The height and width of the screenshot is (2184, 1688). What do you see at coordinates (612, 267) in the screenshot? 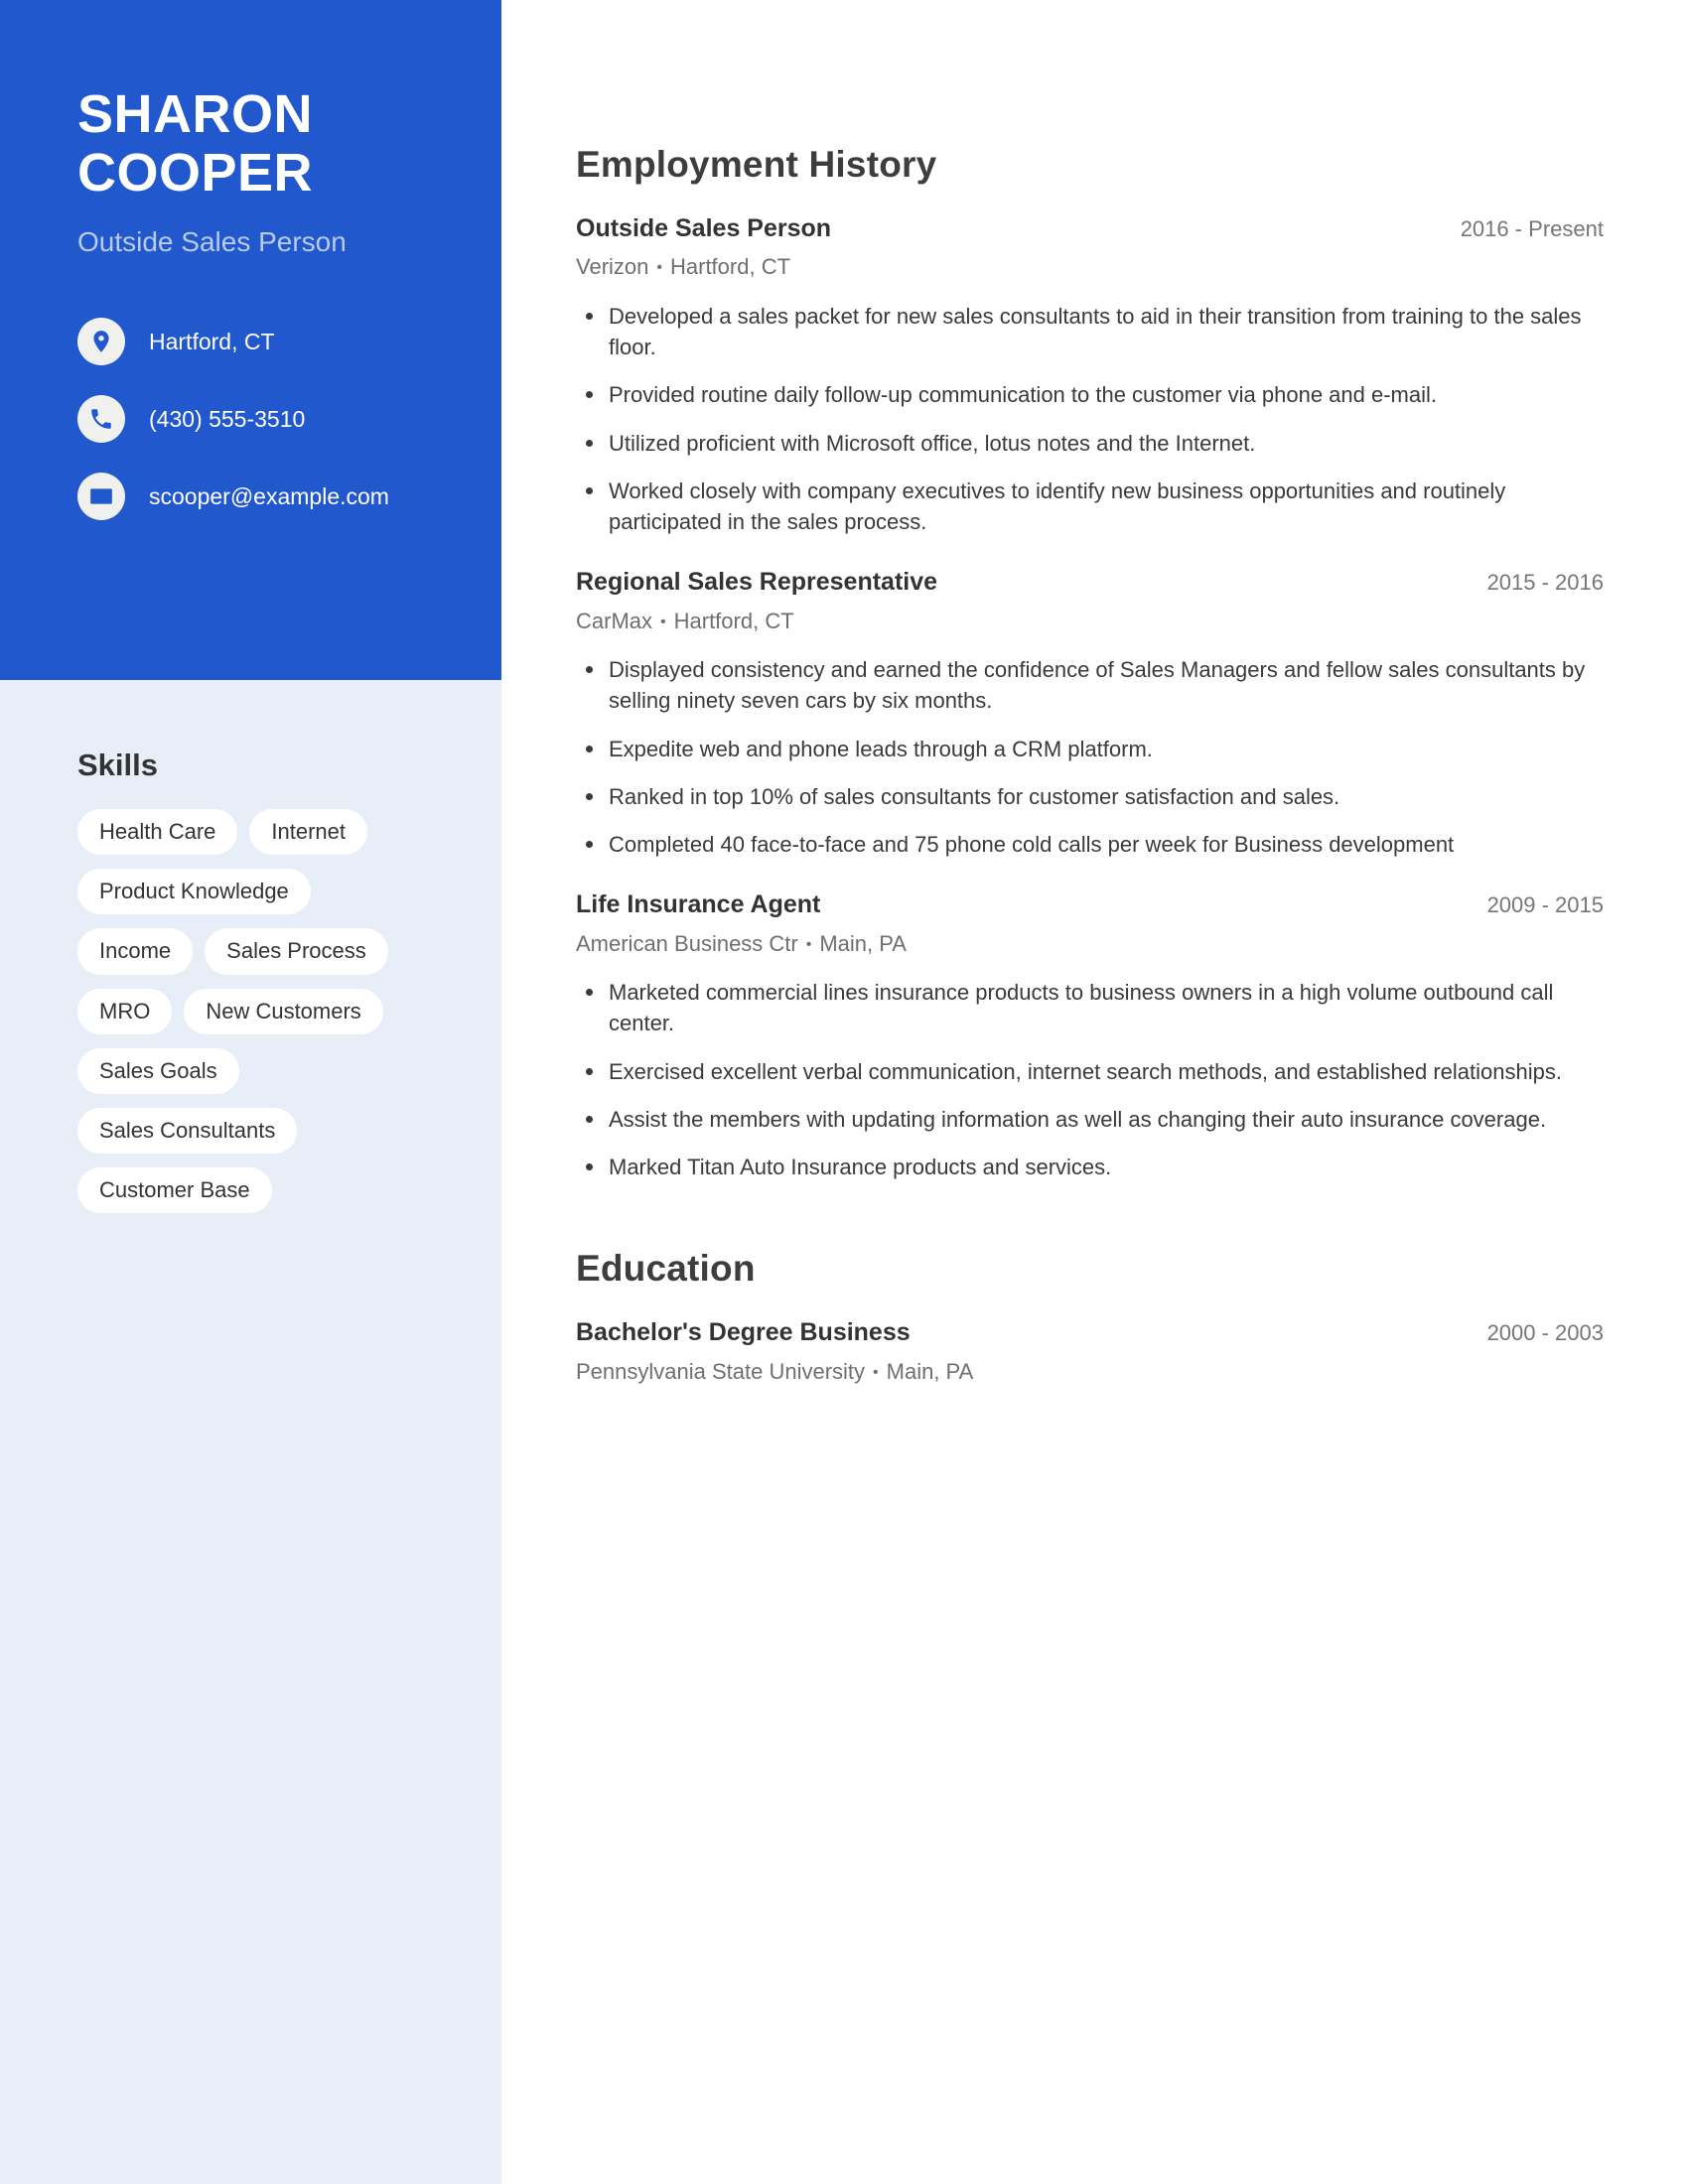
I see `entry-organization: Verizon` at bounding box center [612, 267].